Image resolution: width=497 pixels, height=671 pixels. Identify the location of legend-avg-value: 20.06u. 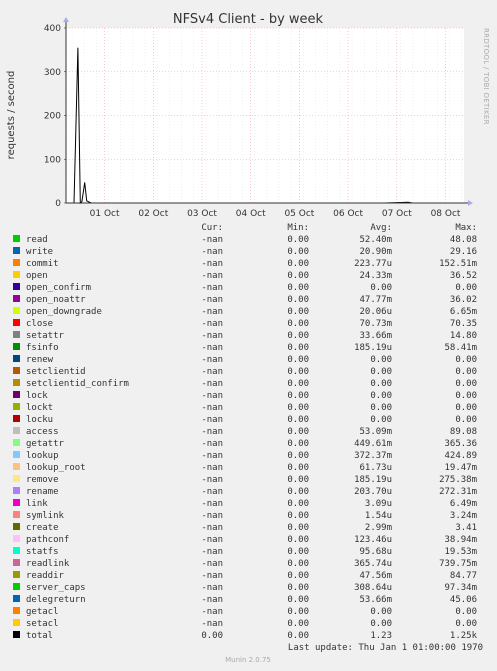
(375, 312).